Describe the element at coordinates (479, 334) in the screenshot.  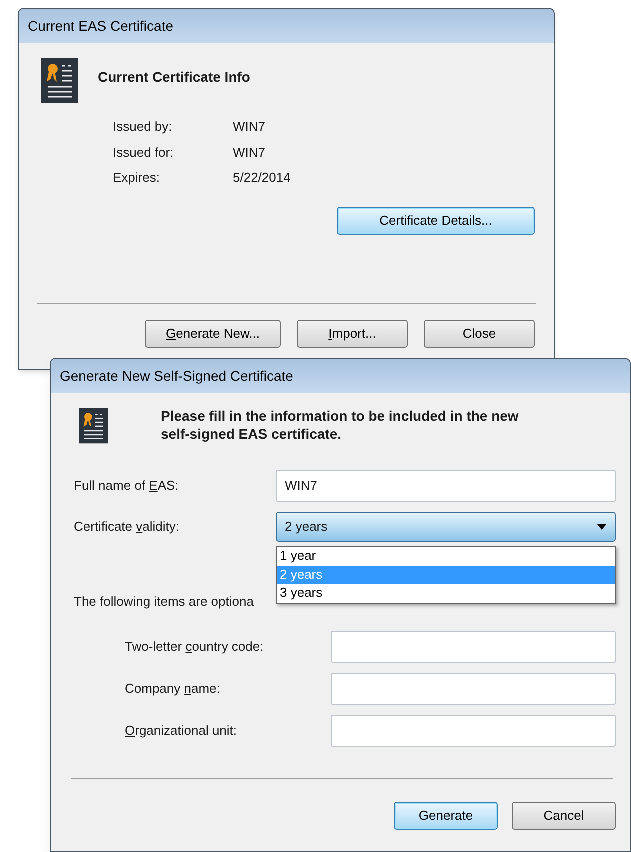
I see `dialog-button: Close` at that location.